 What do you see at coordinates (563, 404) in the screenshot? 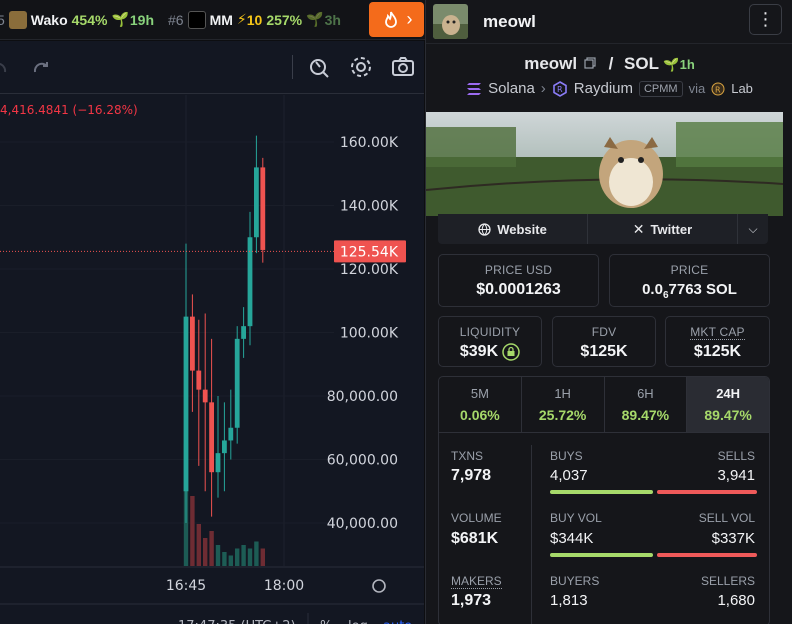
I see `tab-1h: 1H 25.72%` at bounding box center [563, 404].